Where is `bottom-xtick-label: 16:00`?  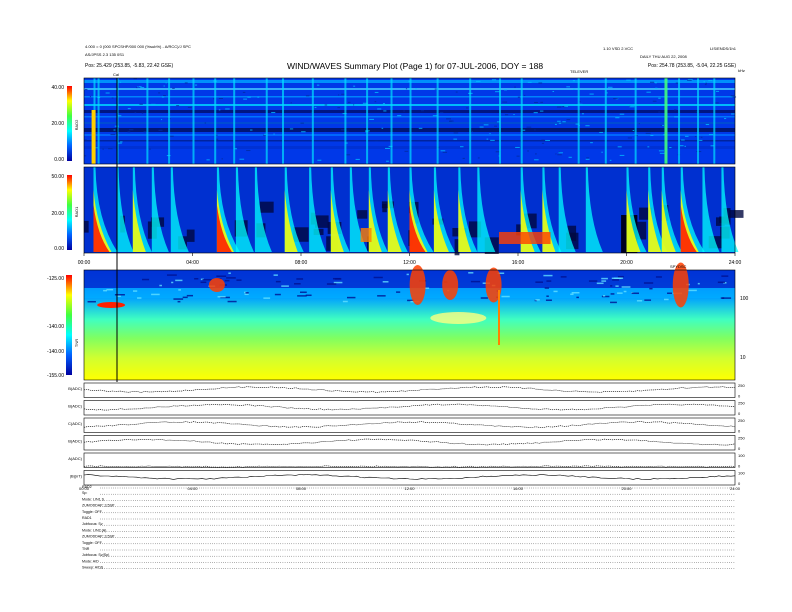 bottom-xtick-label: 16:00 is located at coordinates (518, 488).